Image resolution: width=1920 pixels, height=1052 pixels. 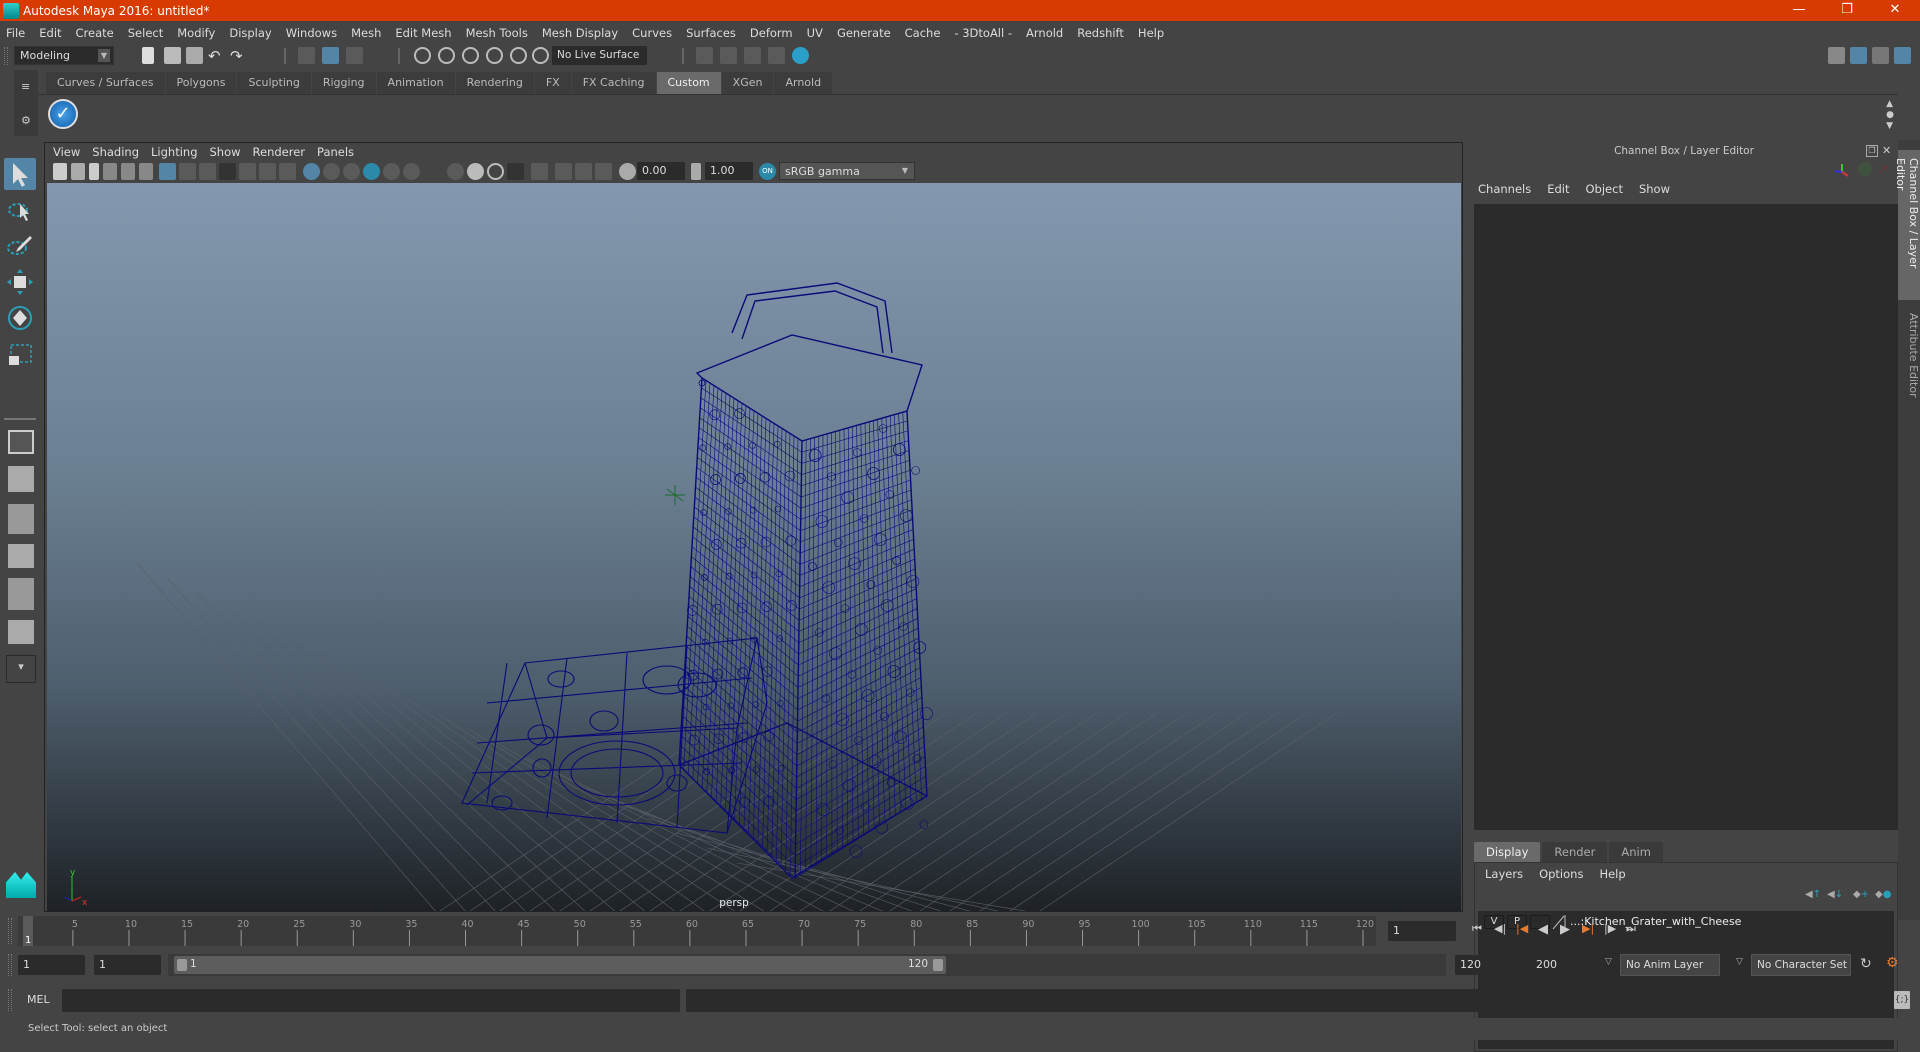 What do you see at coordinates (1504, 189) in the screenshot?
I see `channel-box-menu-channels: Channels` at bounding box center [1504, 189].